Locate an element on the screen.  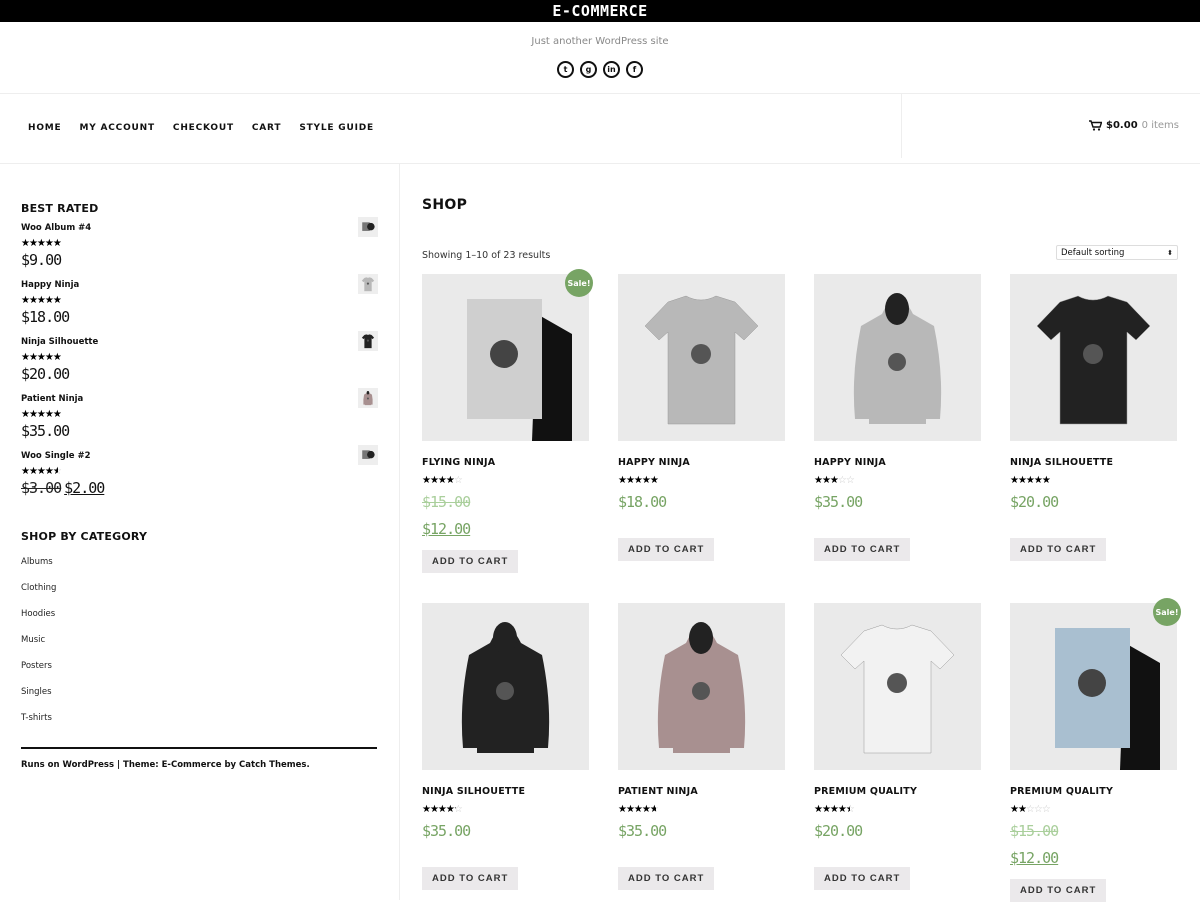
nav-item-checkout: CHECKOUT is located at coordinates (203, 128).